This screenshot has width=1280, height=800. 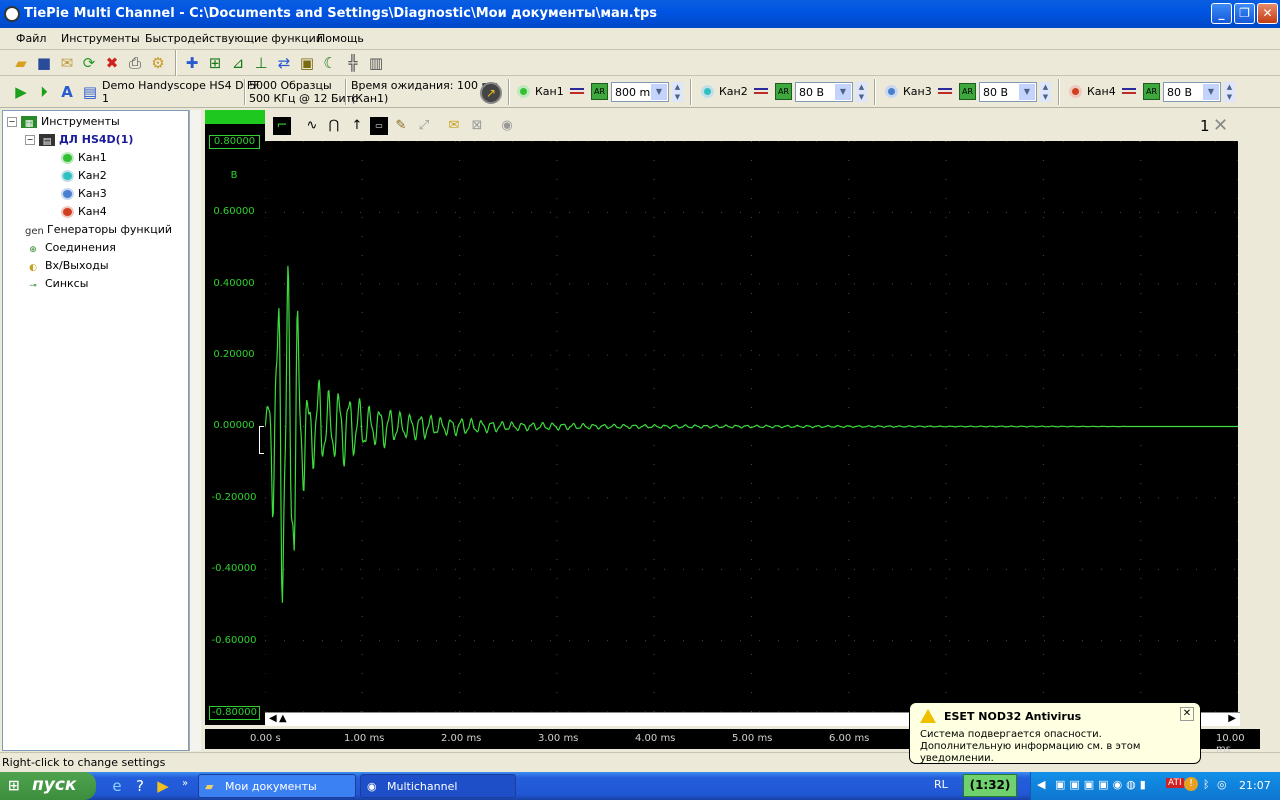 I want to click on comment-icon: ✉, so click(x=454, y=126).